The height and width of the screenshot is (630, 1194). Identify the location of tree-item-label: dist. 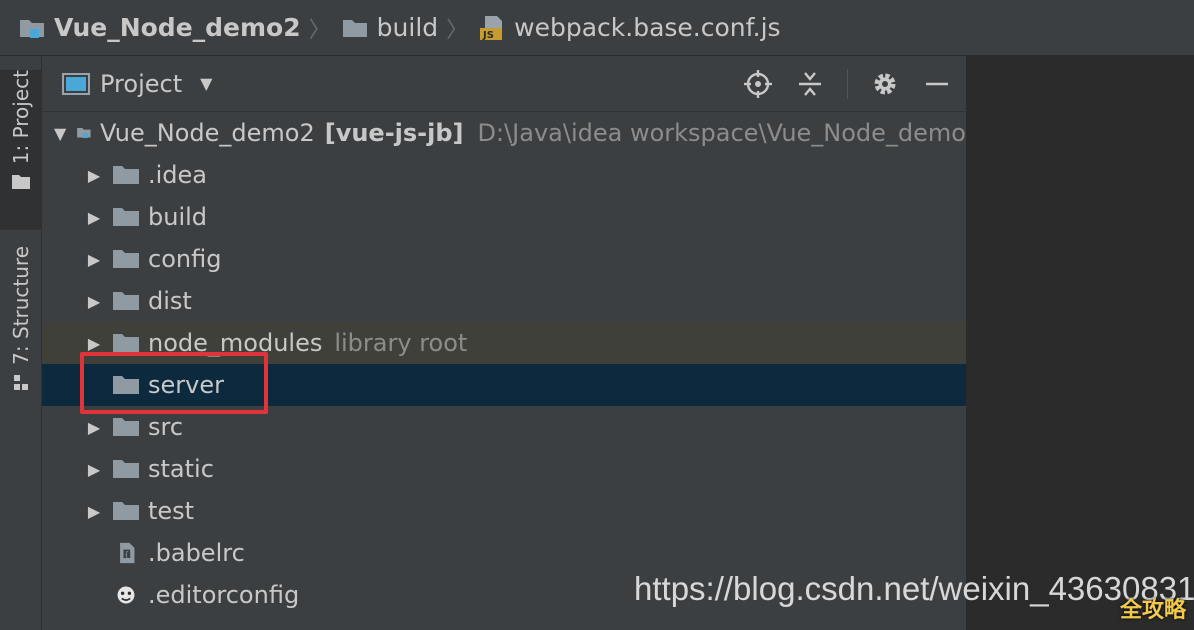
(170, 301).